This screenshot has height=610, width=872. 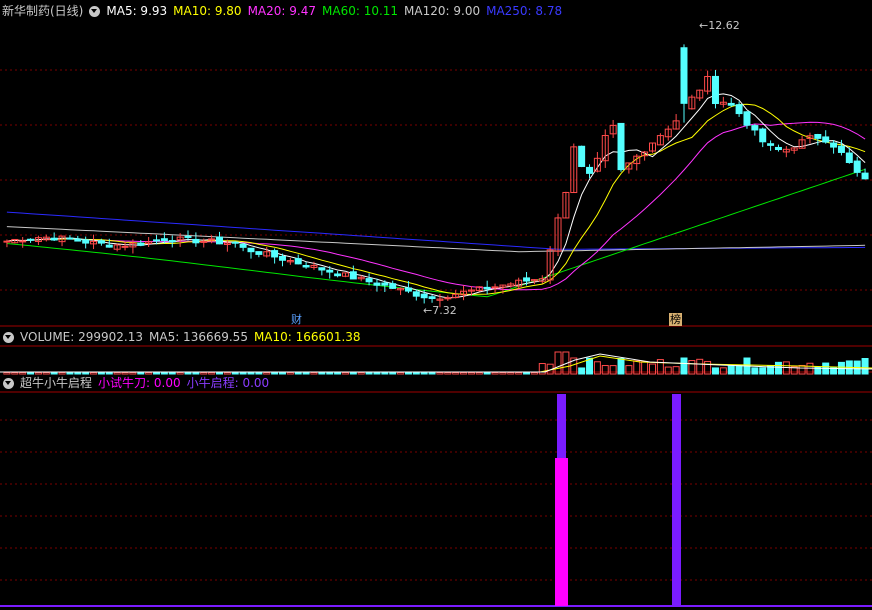 I want to click on low-price-label: ←7.32, so click(x=440, y=310).